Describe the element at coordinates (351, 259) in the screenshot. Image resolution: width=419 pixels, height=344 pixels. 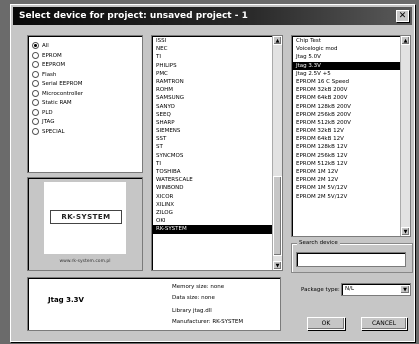
I see `search-input` at that location.